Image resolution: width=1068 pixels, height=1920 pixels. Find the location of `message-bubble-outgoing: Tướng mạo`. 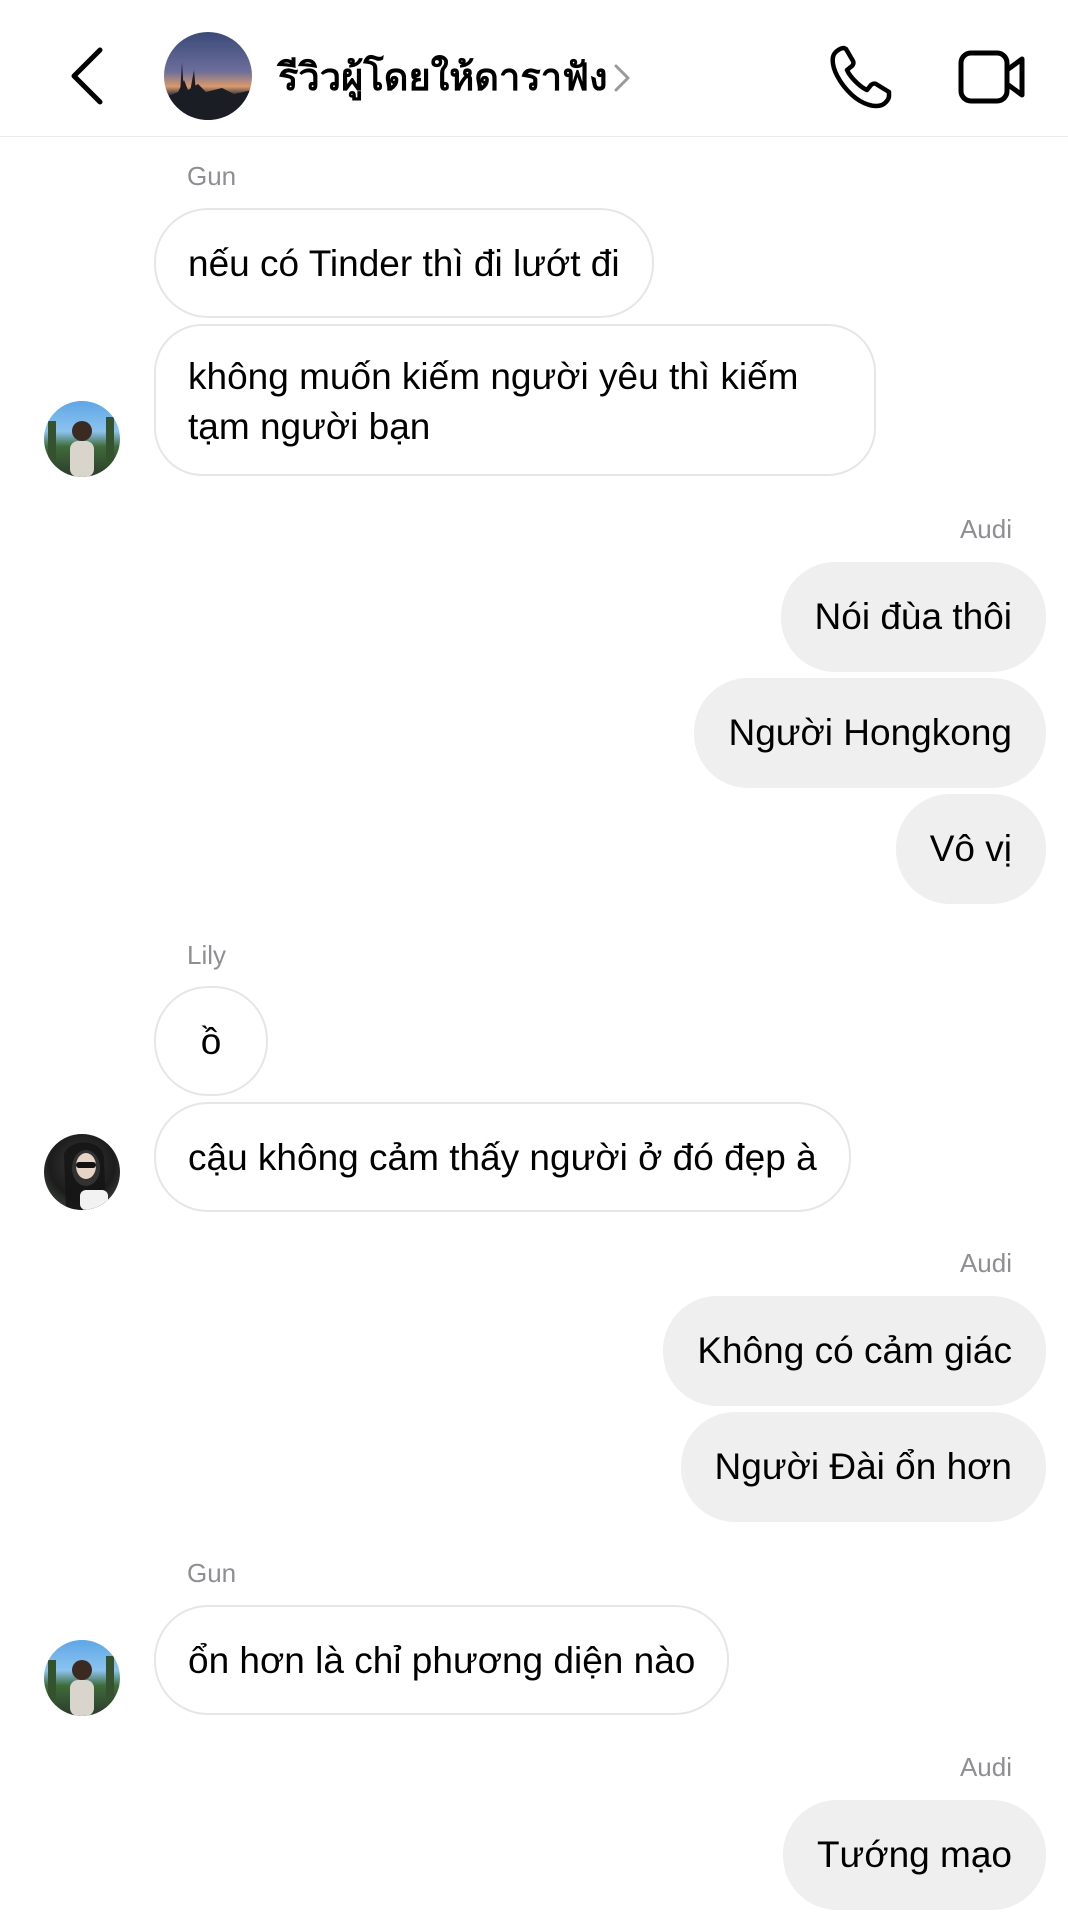

message-bubble-outgoing: Tướng mạo is located at coordinates (914, 1855).